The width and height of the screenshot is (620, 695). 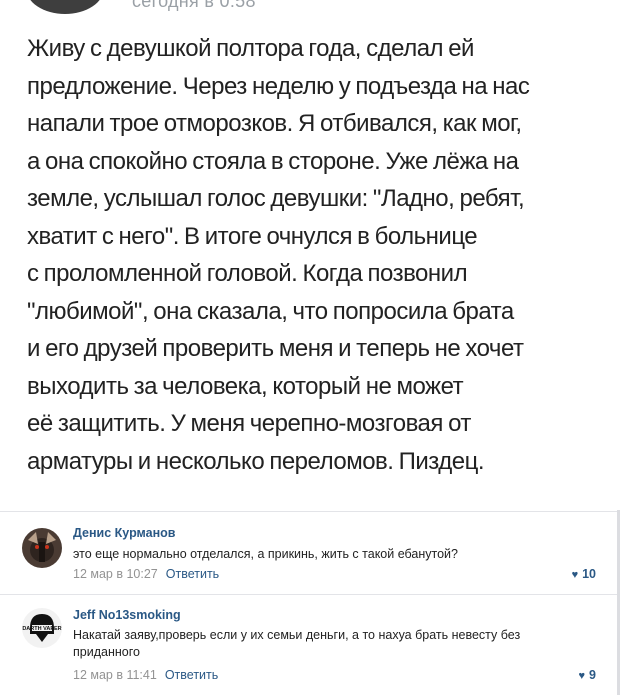 I want to click on comment-author: Денис Курманов, so click(x=124, y=533).